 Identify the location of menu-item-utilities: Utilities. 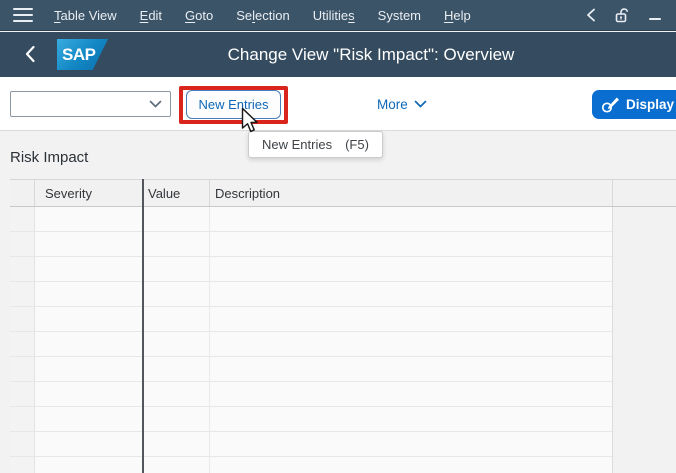
(334, 15).